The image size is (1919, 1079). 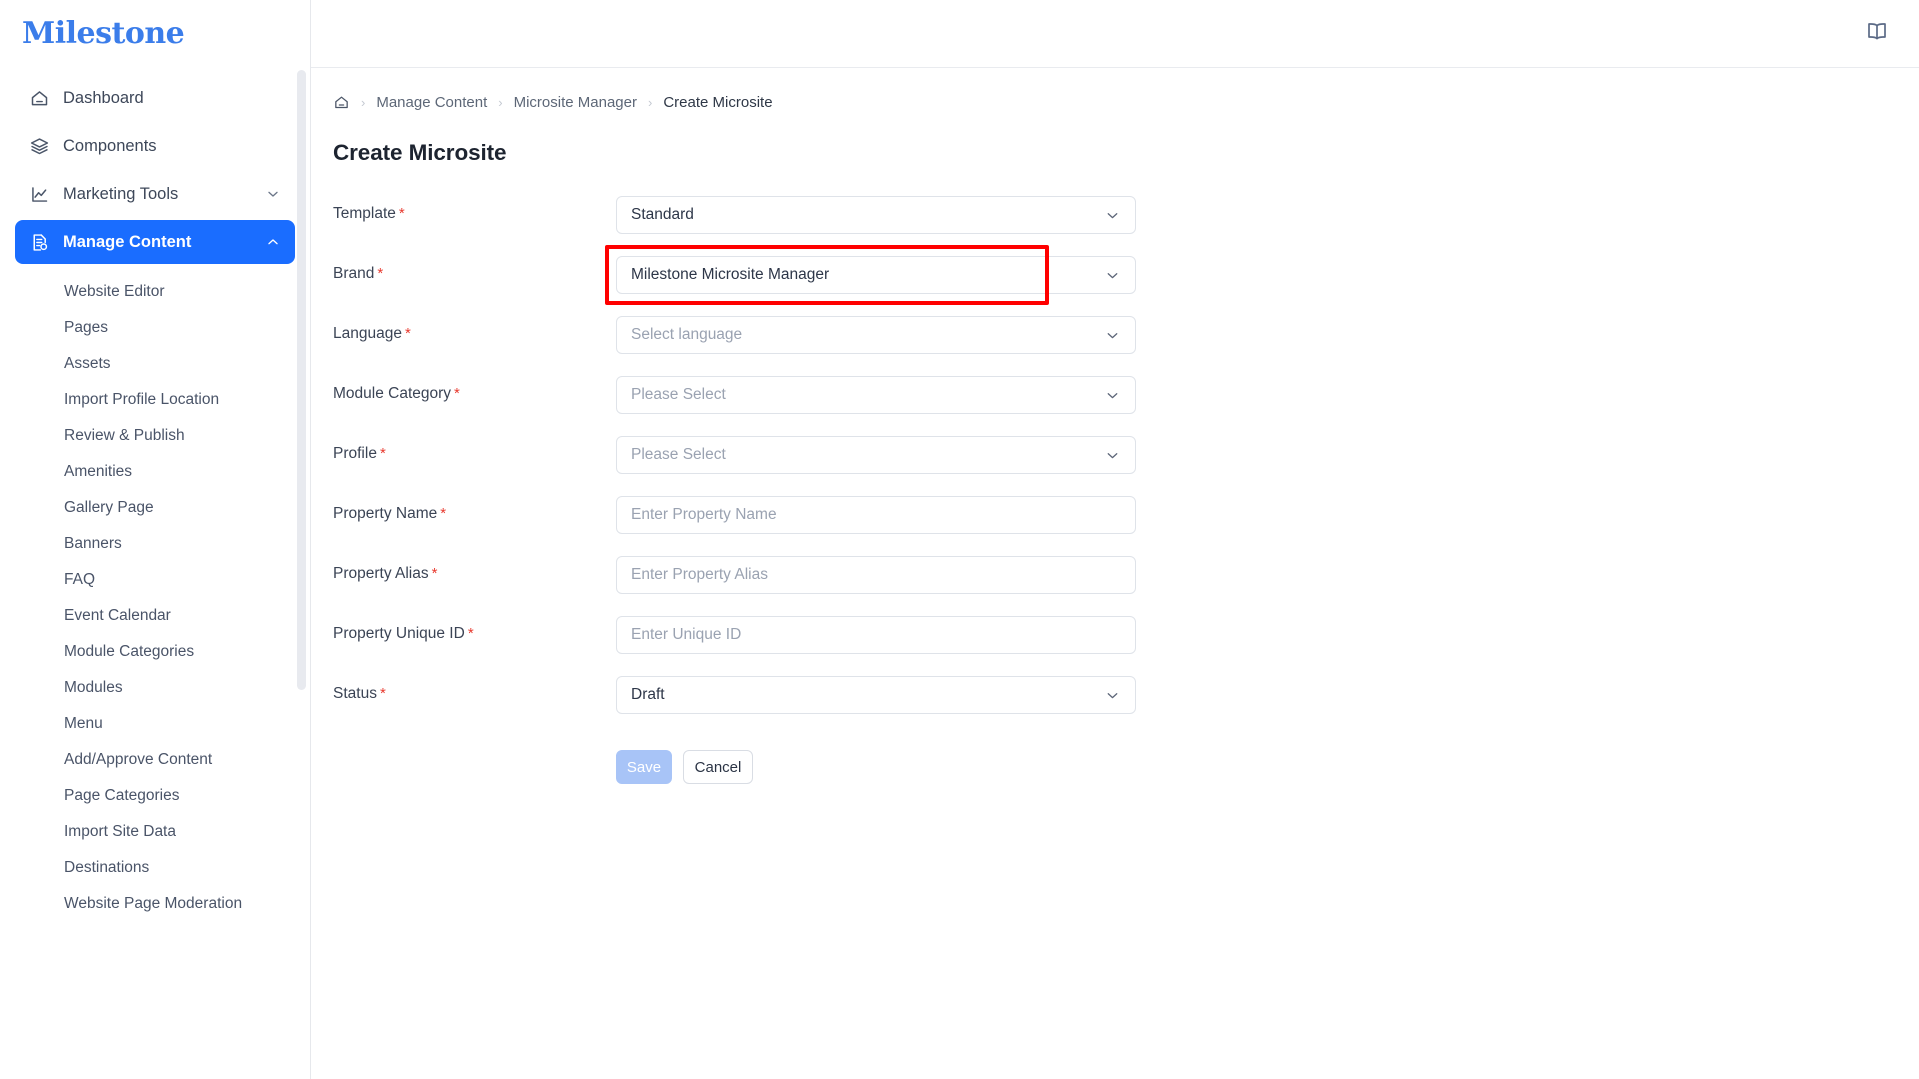 I want to click on layers-icon, so click(x=42, y=146).